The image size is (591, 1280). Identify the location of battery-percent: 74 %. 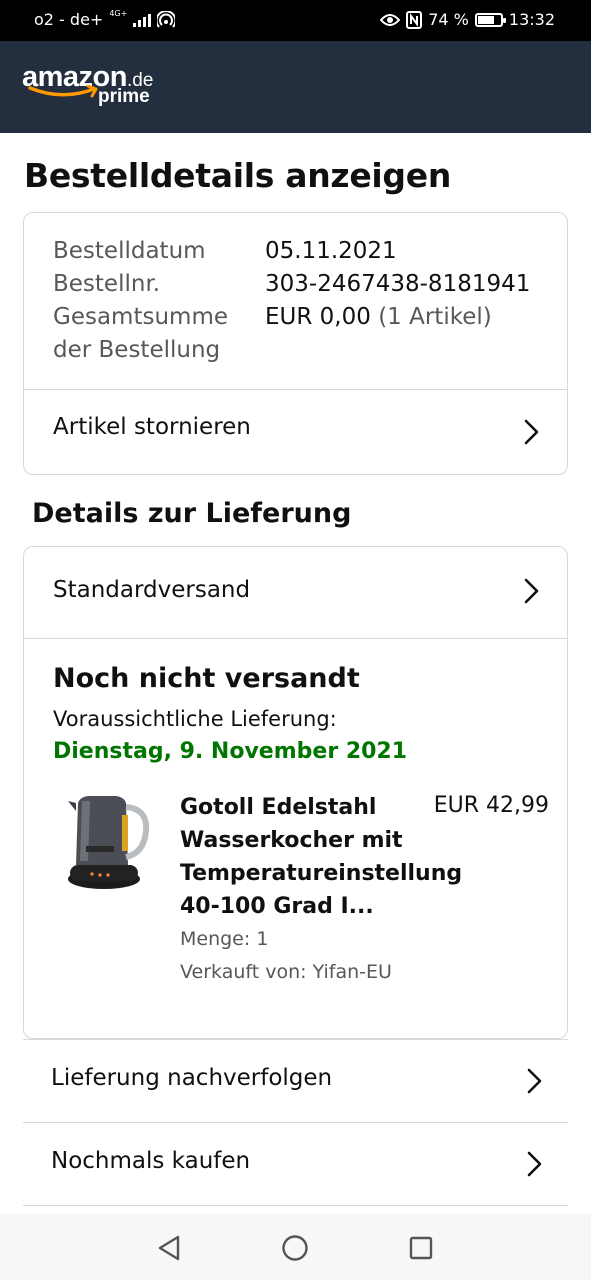
(448, 19).